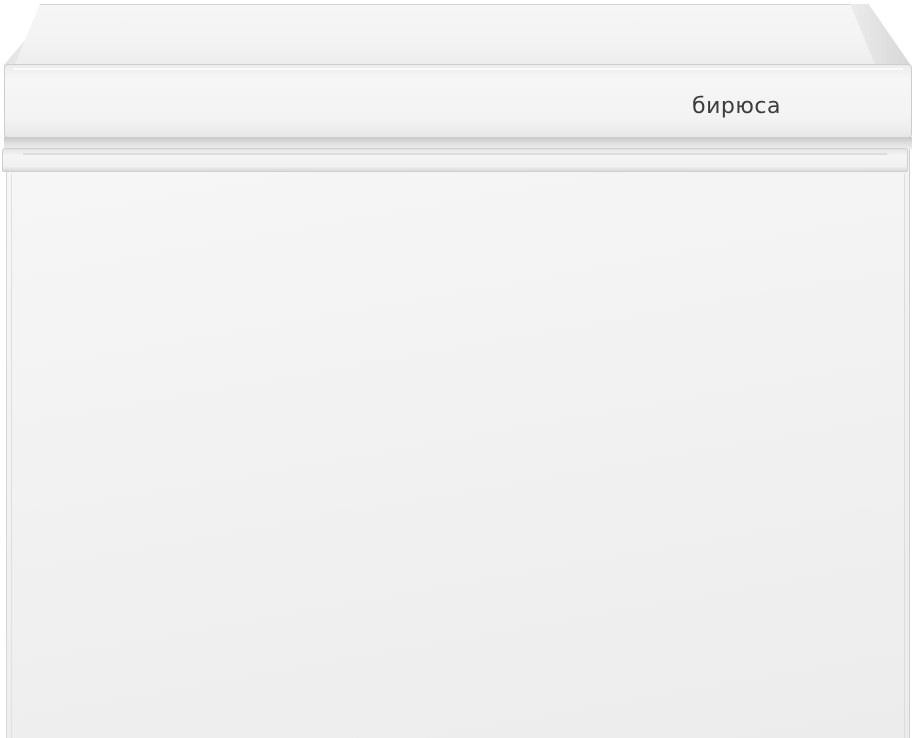 Image resolution: width=914 pixels, height=738 pixels. Describe the element at coordinates (445, 35) in the screenshot. I see `lid-top-surface` at that location.